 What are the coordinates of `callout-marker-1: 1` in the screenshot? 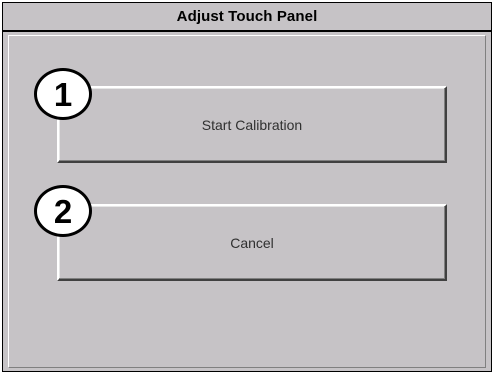 It's located at (63, 94).